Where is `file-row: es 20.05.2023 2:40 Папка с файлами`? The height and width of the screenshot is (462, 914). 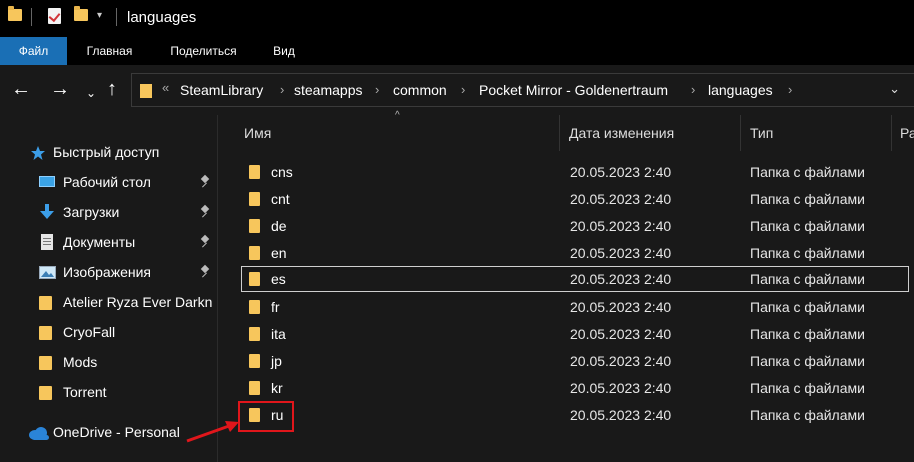
file-row: es 20.05.2023 2:40 Папка с файлами is located at coordinates (575, 279).